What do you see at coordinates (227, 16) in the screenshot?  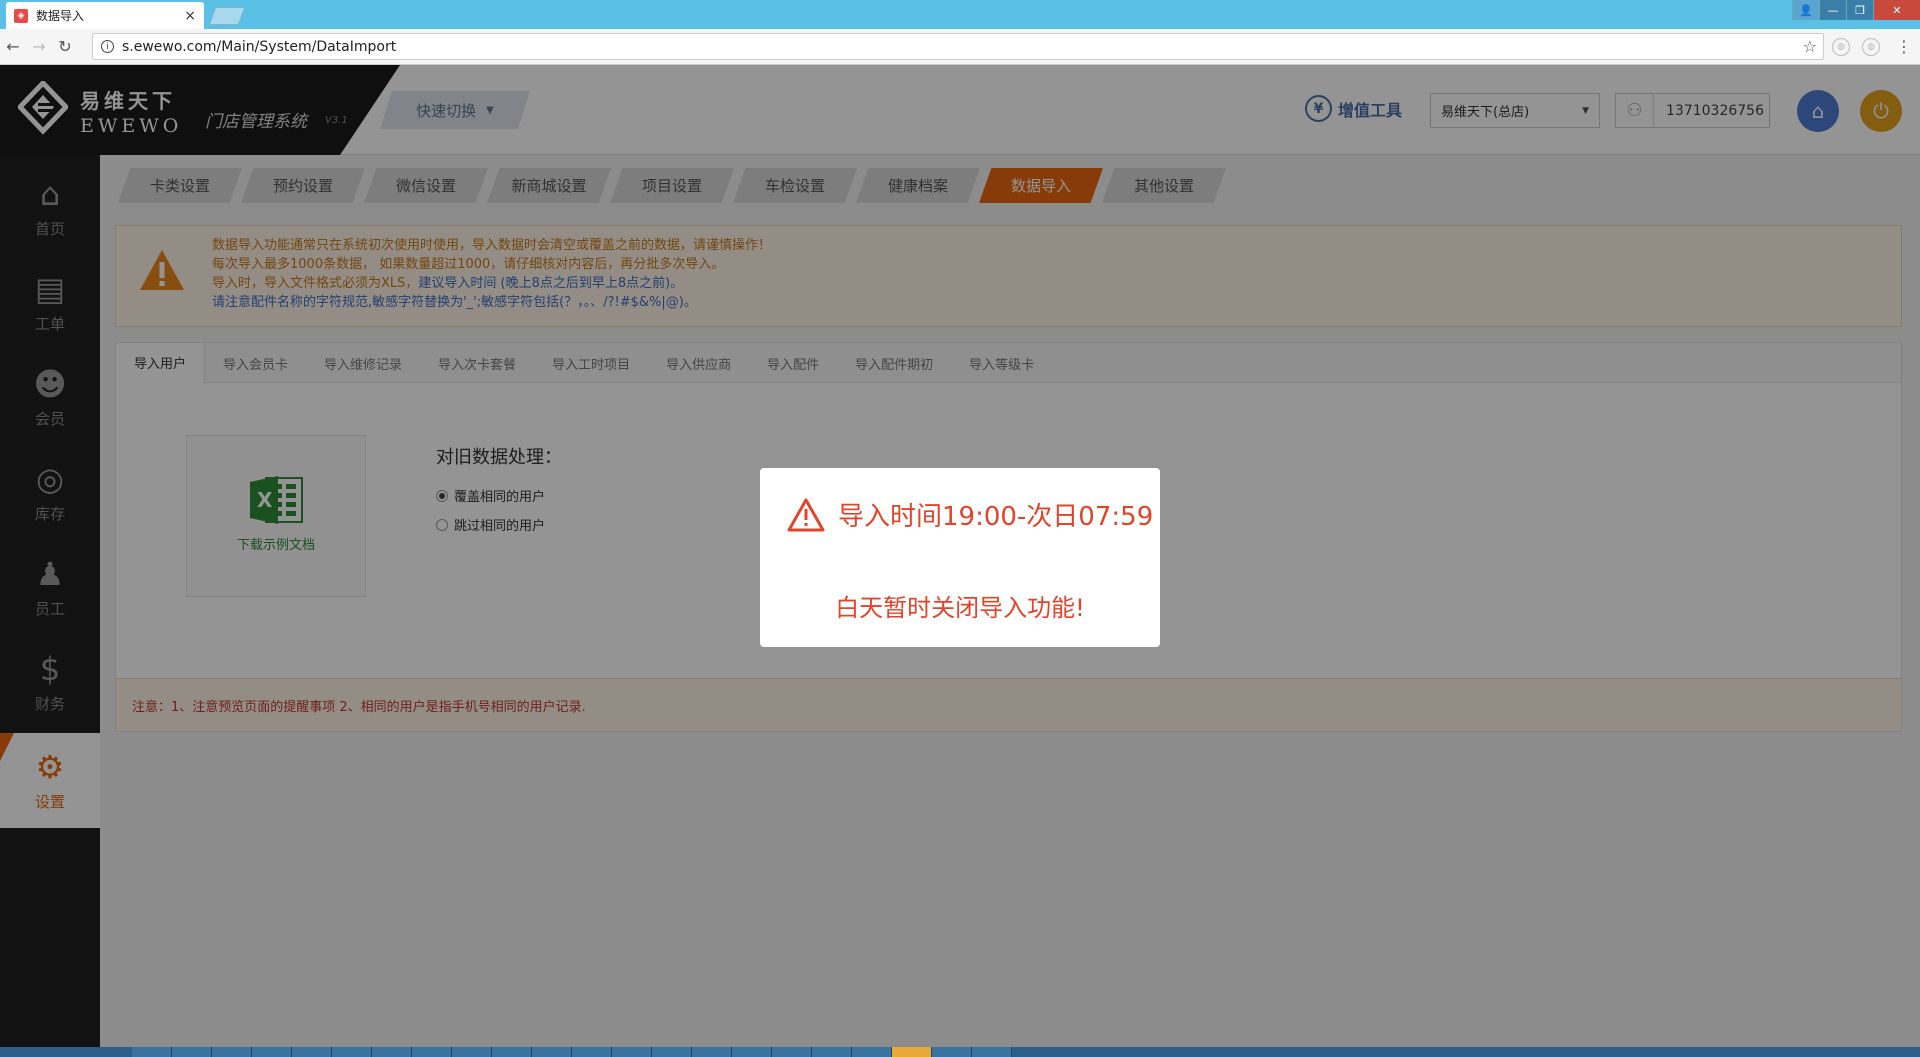 I see `new-tab-button` at bounding box center [227, 16].